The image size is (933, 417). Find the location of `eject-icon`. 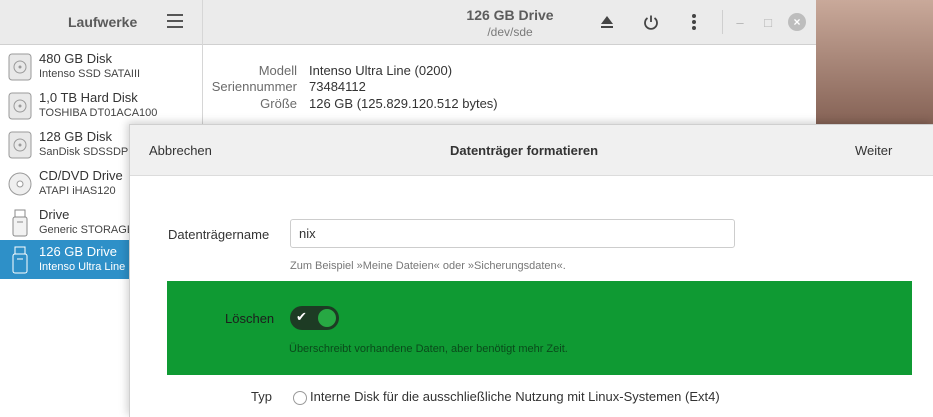

eject-icon is located at coordinates (607, 22).